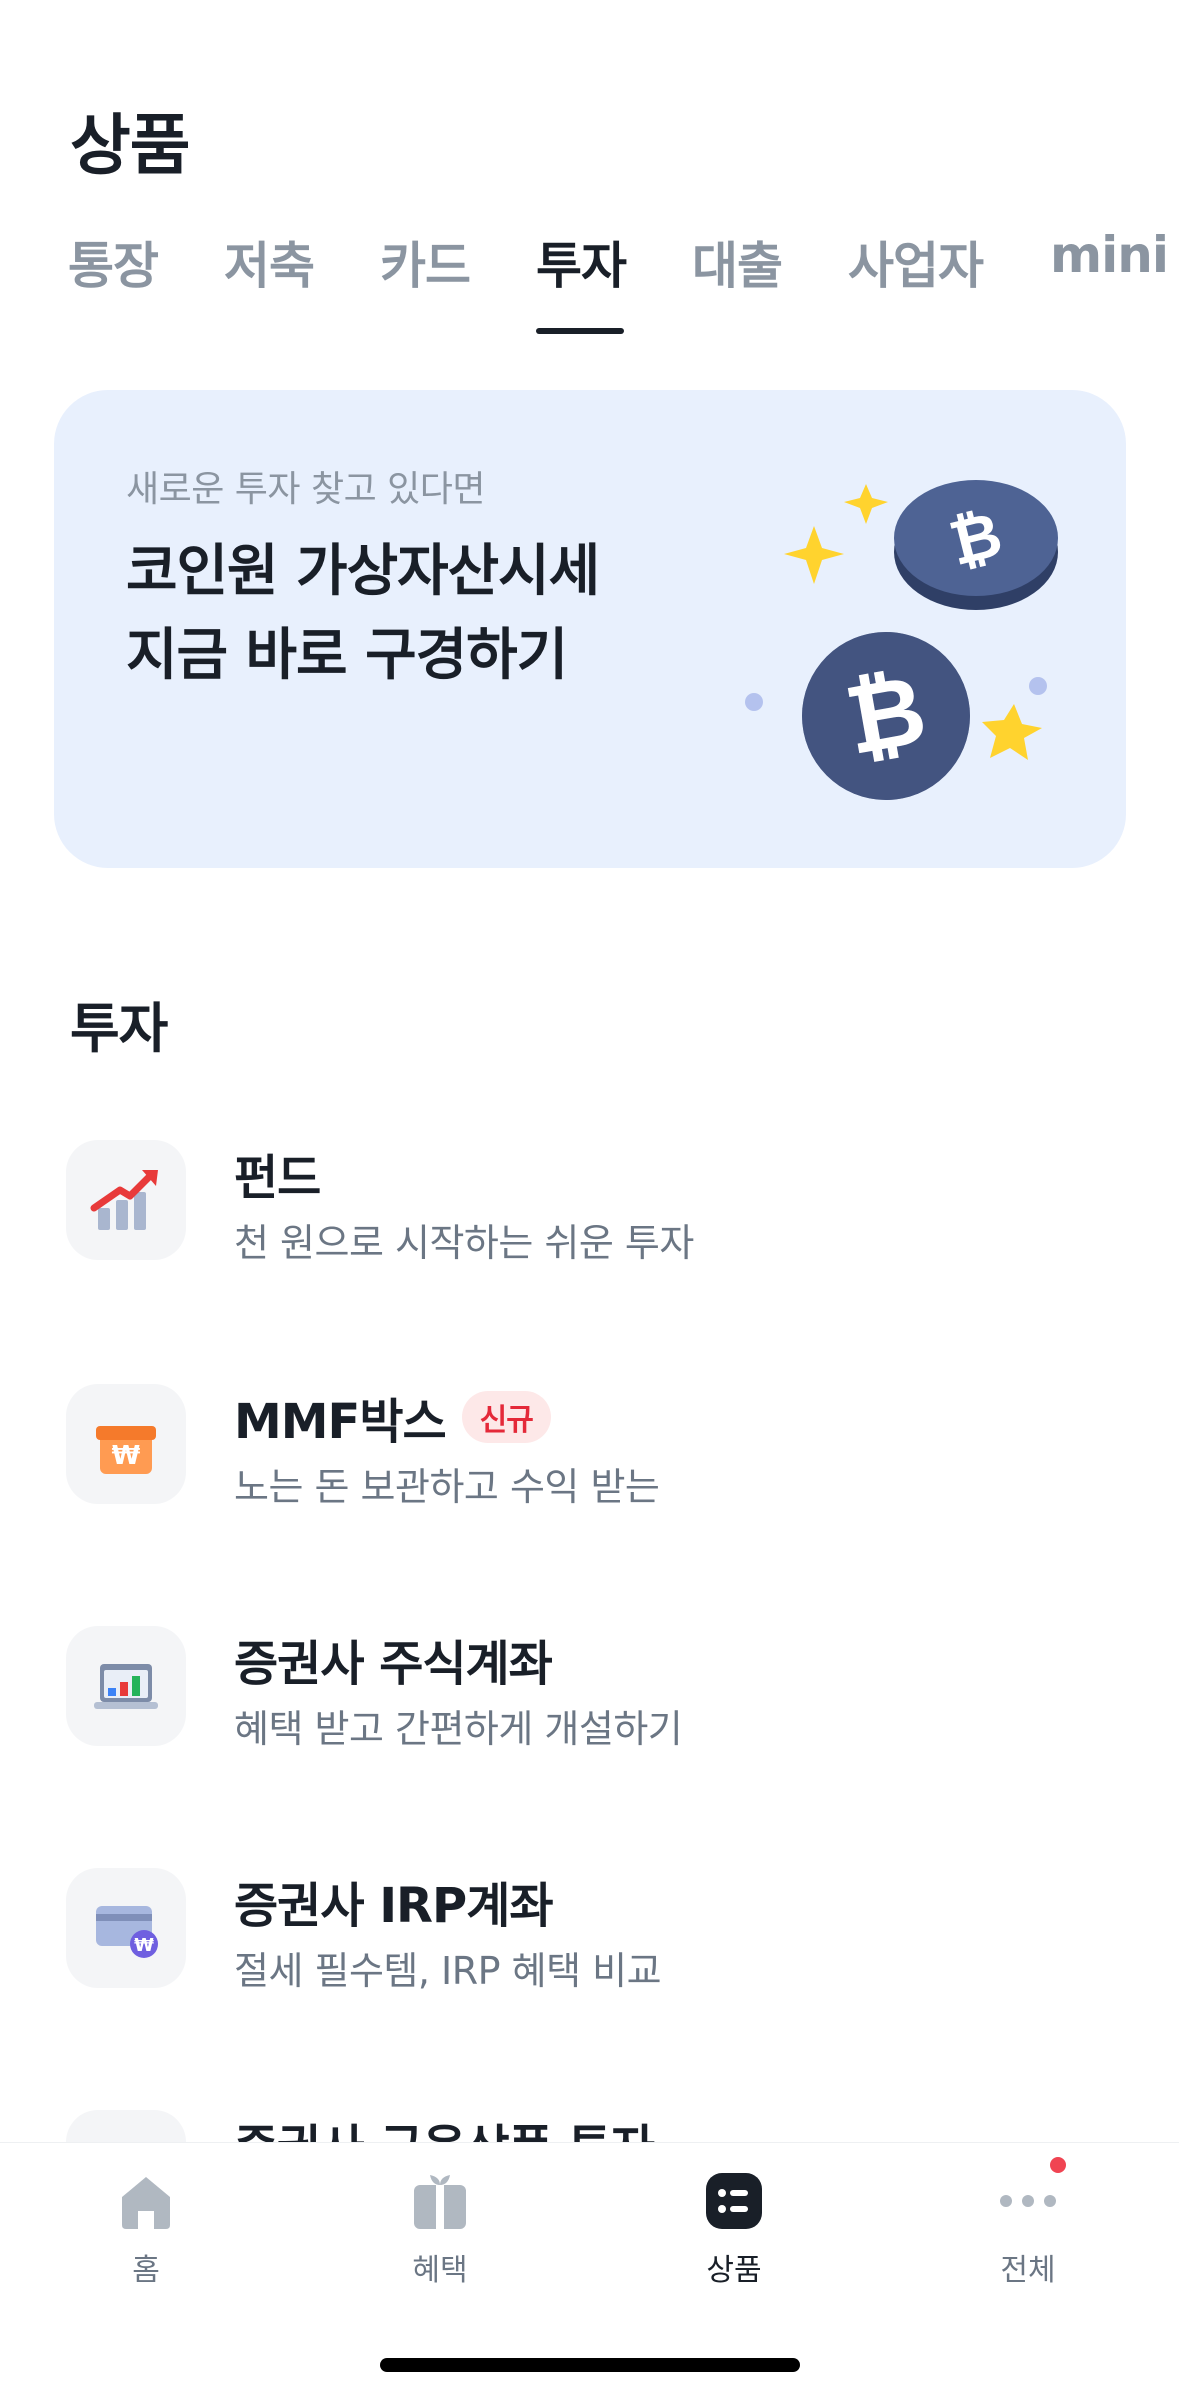 This screenshot has width=1179, height=2396. What do you see at coordinates (590, 2365) in the screenshot?
I see `home-indicator` at bounding box center [590, 2365].